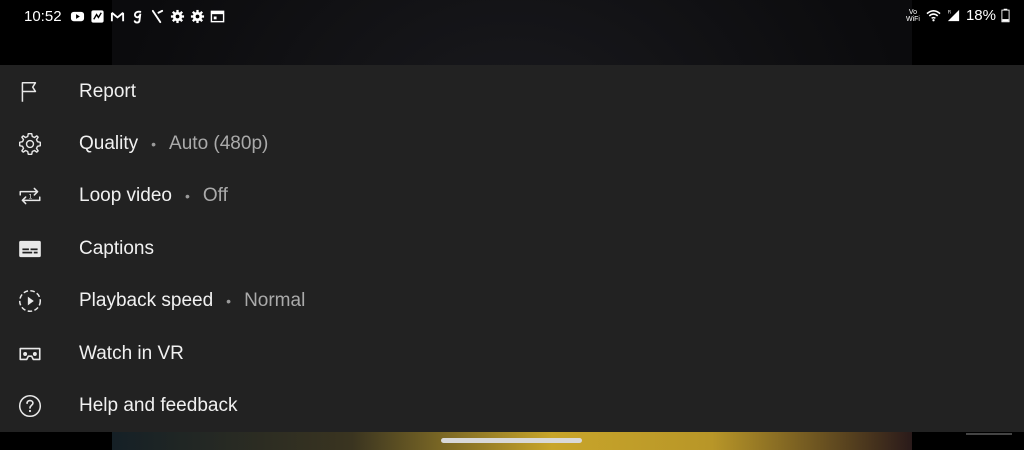  Describe the element at coordinates (980, 15) in the screenshot. I see `battery-percentage: 18%` at that location.